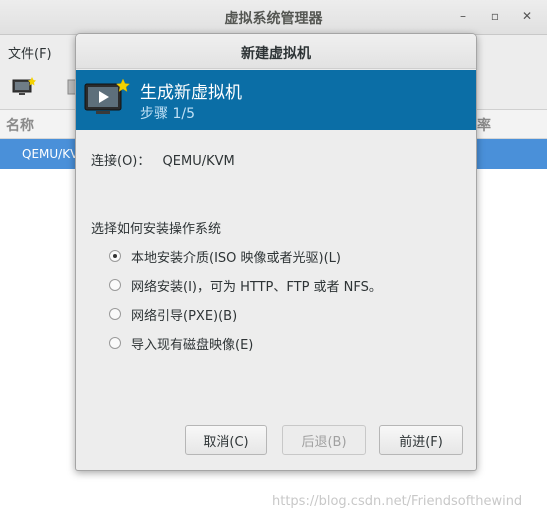  Describe the element at coordinates (184, 316) in the screenshot. I see `option-network-boot-label: 网络引导(PXE)(B)` at that location.